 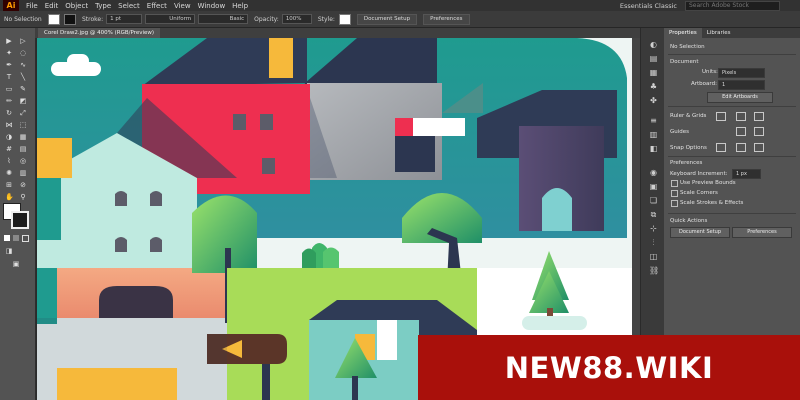 What do you see at coordinates (23, 125) in the screenshot?
I see `free-transform-icon: ⬚` at bounding box center [23, 125].